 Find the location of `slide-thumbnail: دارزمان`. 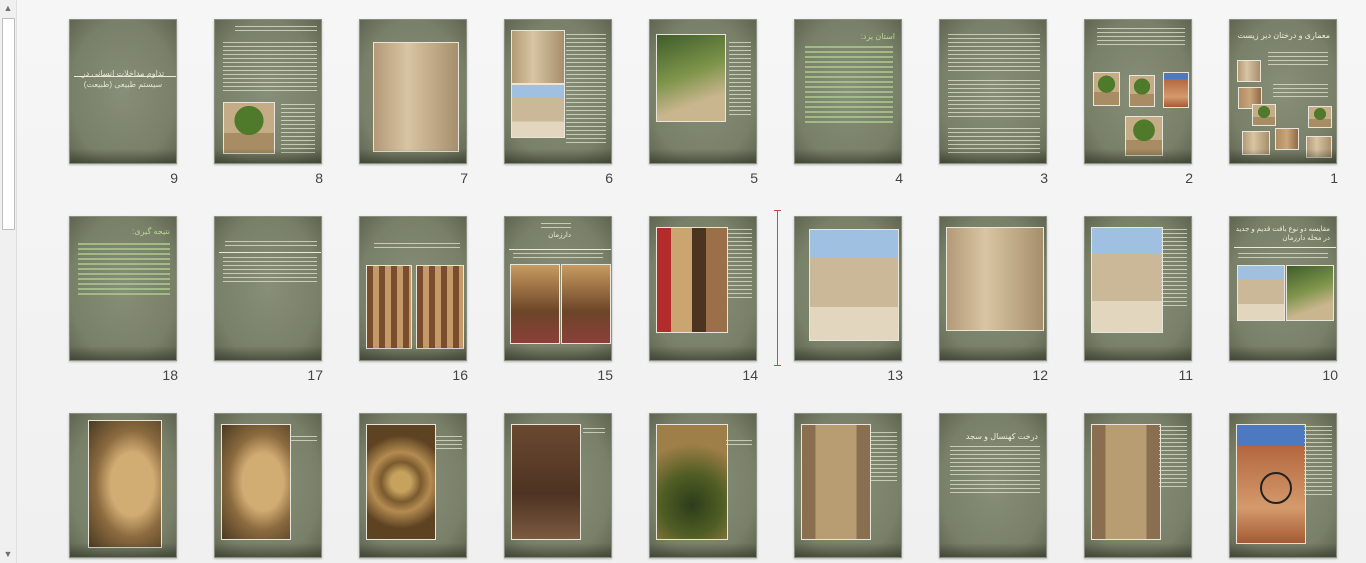

slide-thumbnail: دارزمان is located at coordinates (558, 288).